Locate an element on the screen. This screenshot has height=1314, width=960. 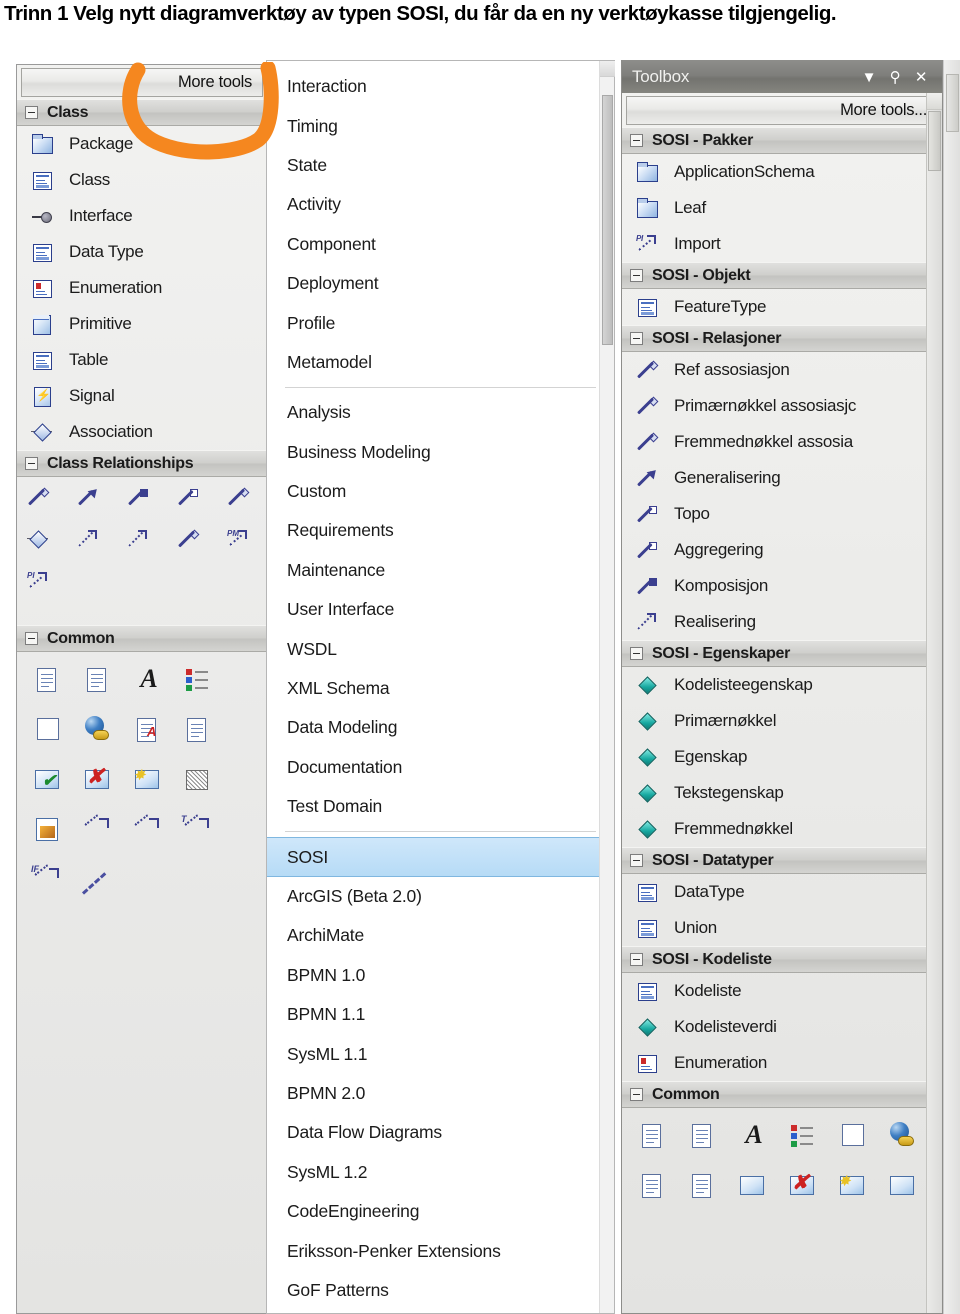
menu-item-state: State is located at coordinates (440, 165).